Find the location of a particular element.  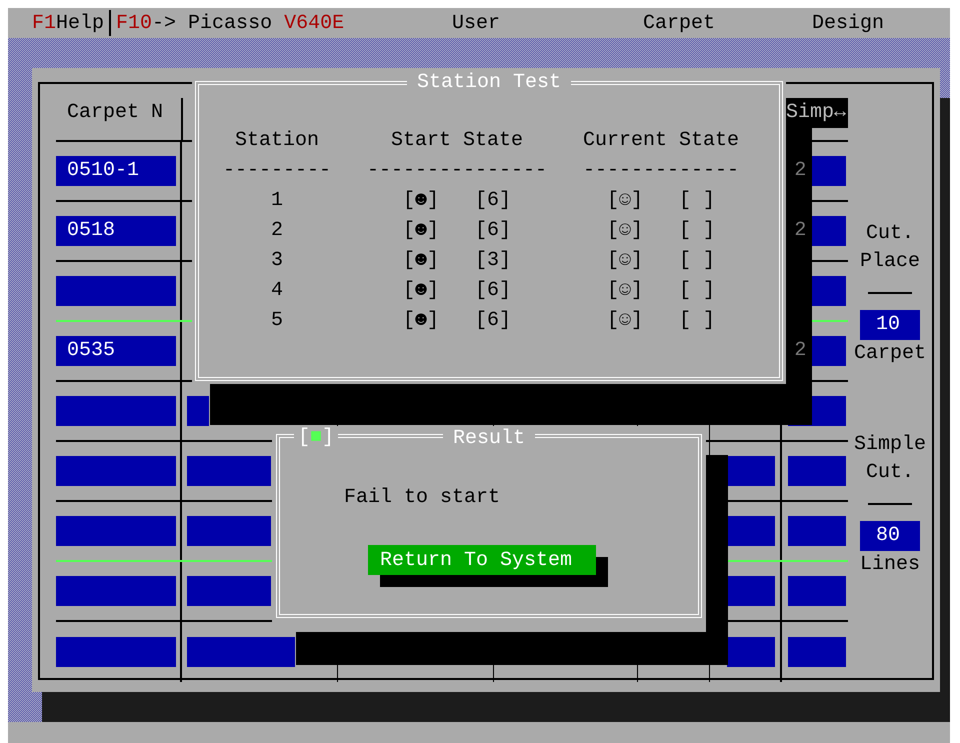

value-field: 80 is located at coordinates (890, 536).